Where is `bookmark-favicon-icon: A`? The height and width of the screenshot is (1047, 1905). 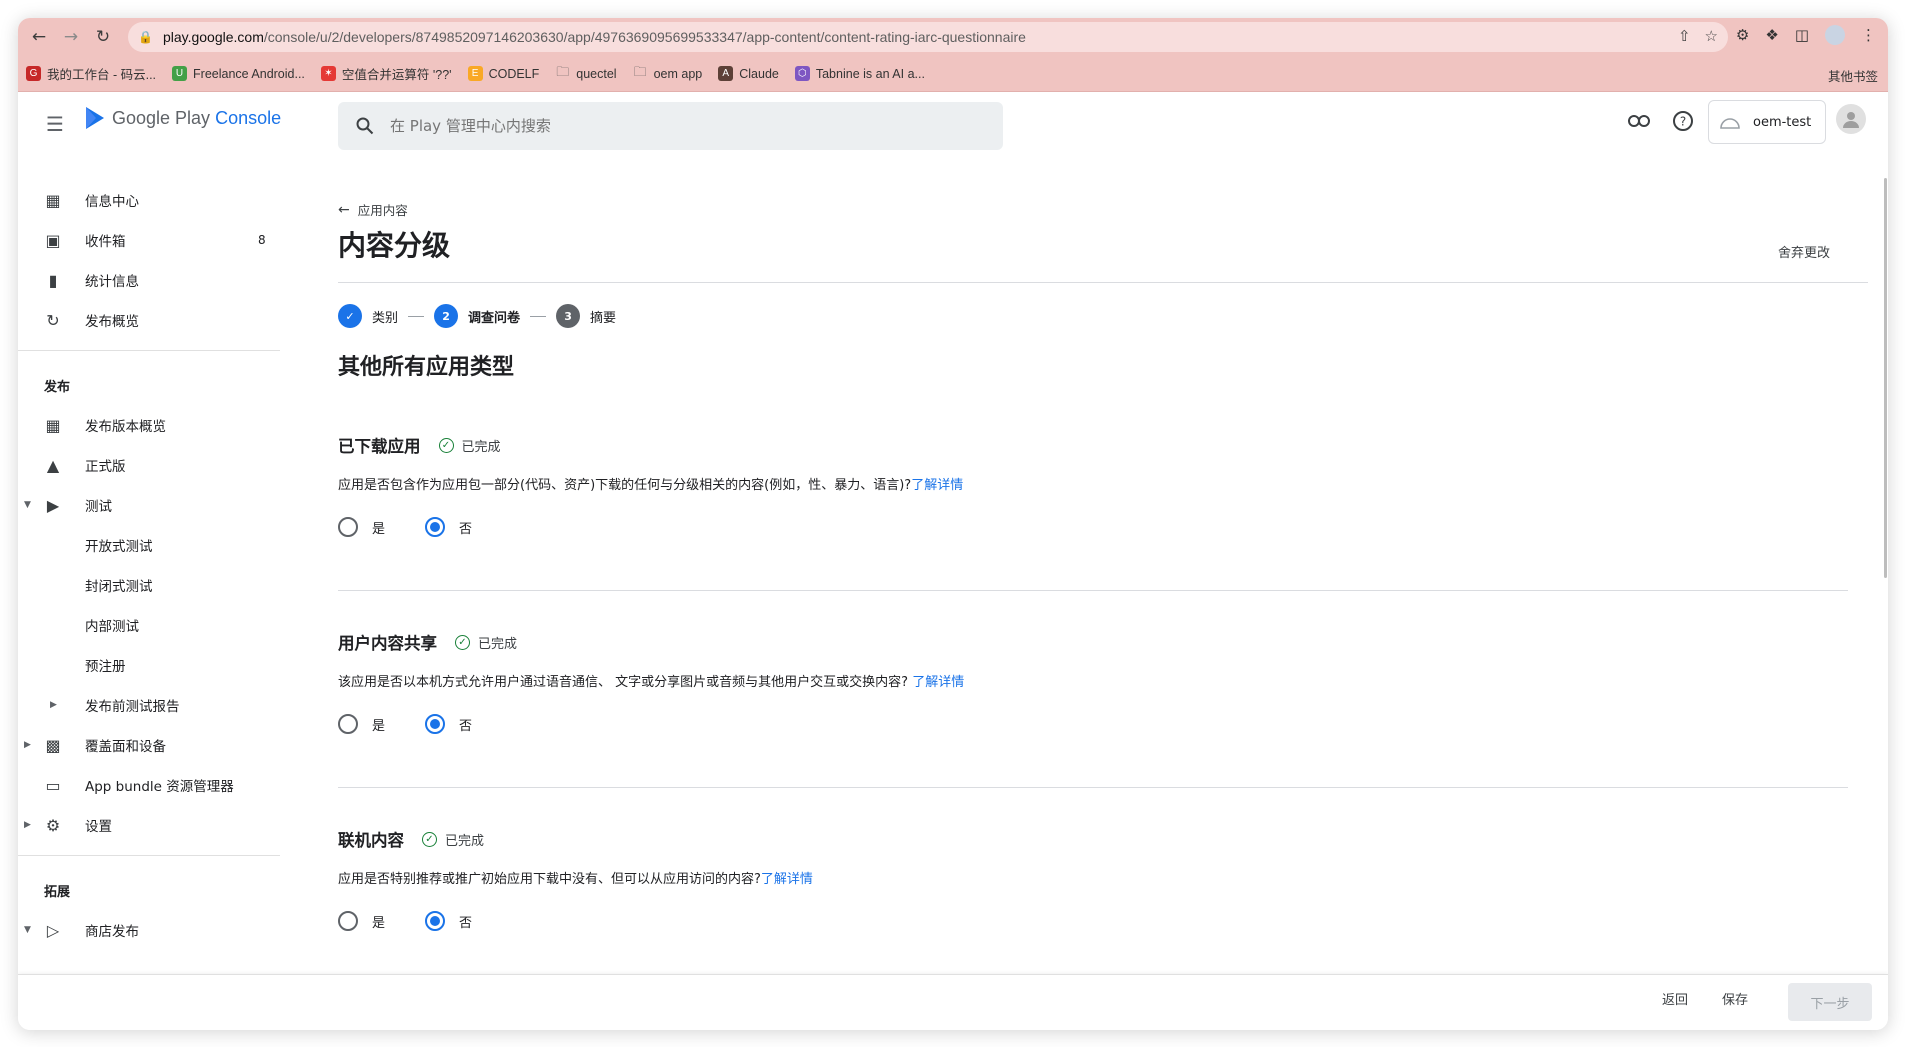
bookmark-favicon-icon: A is located at coordinates (726, 73).